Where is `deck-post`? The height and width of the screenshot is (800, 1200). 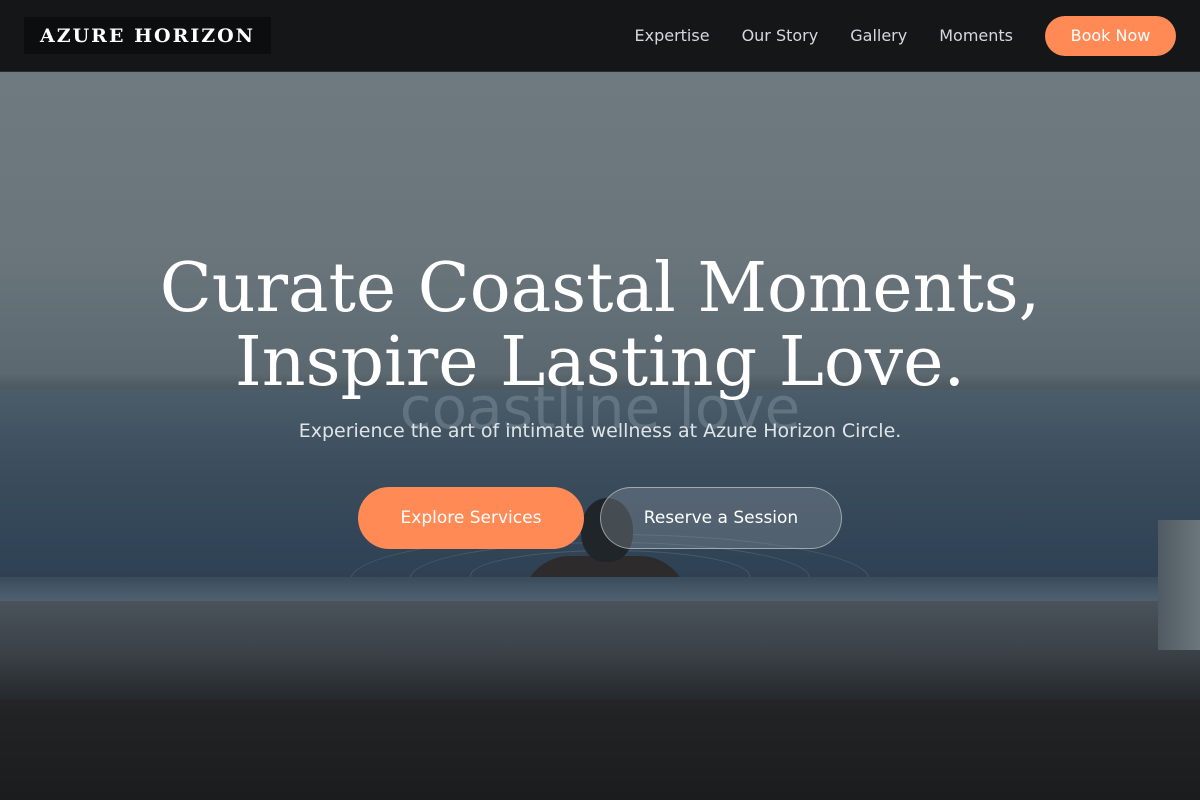
deck-post is located at coordinates (1179, 585).